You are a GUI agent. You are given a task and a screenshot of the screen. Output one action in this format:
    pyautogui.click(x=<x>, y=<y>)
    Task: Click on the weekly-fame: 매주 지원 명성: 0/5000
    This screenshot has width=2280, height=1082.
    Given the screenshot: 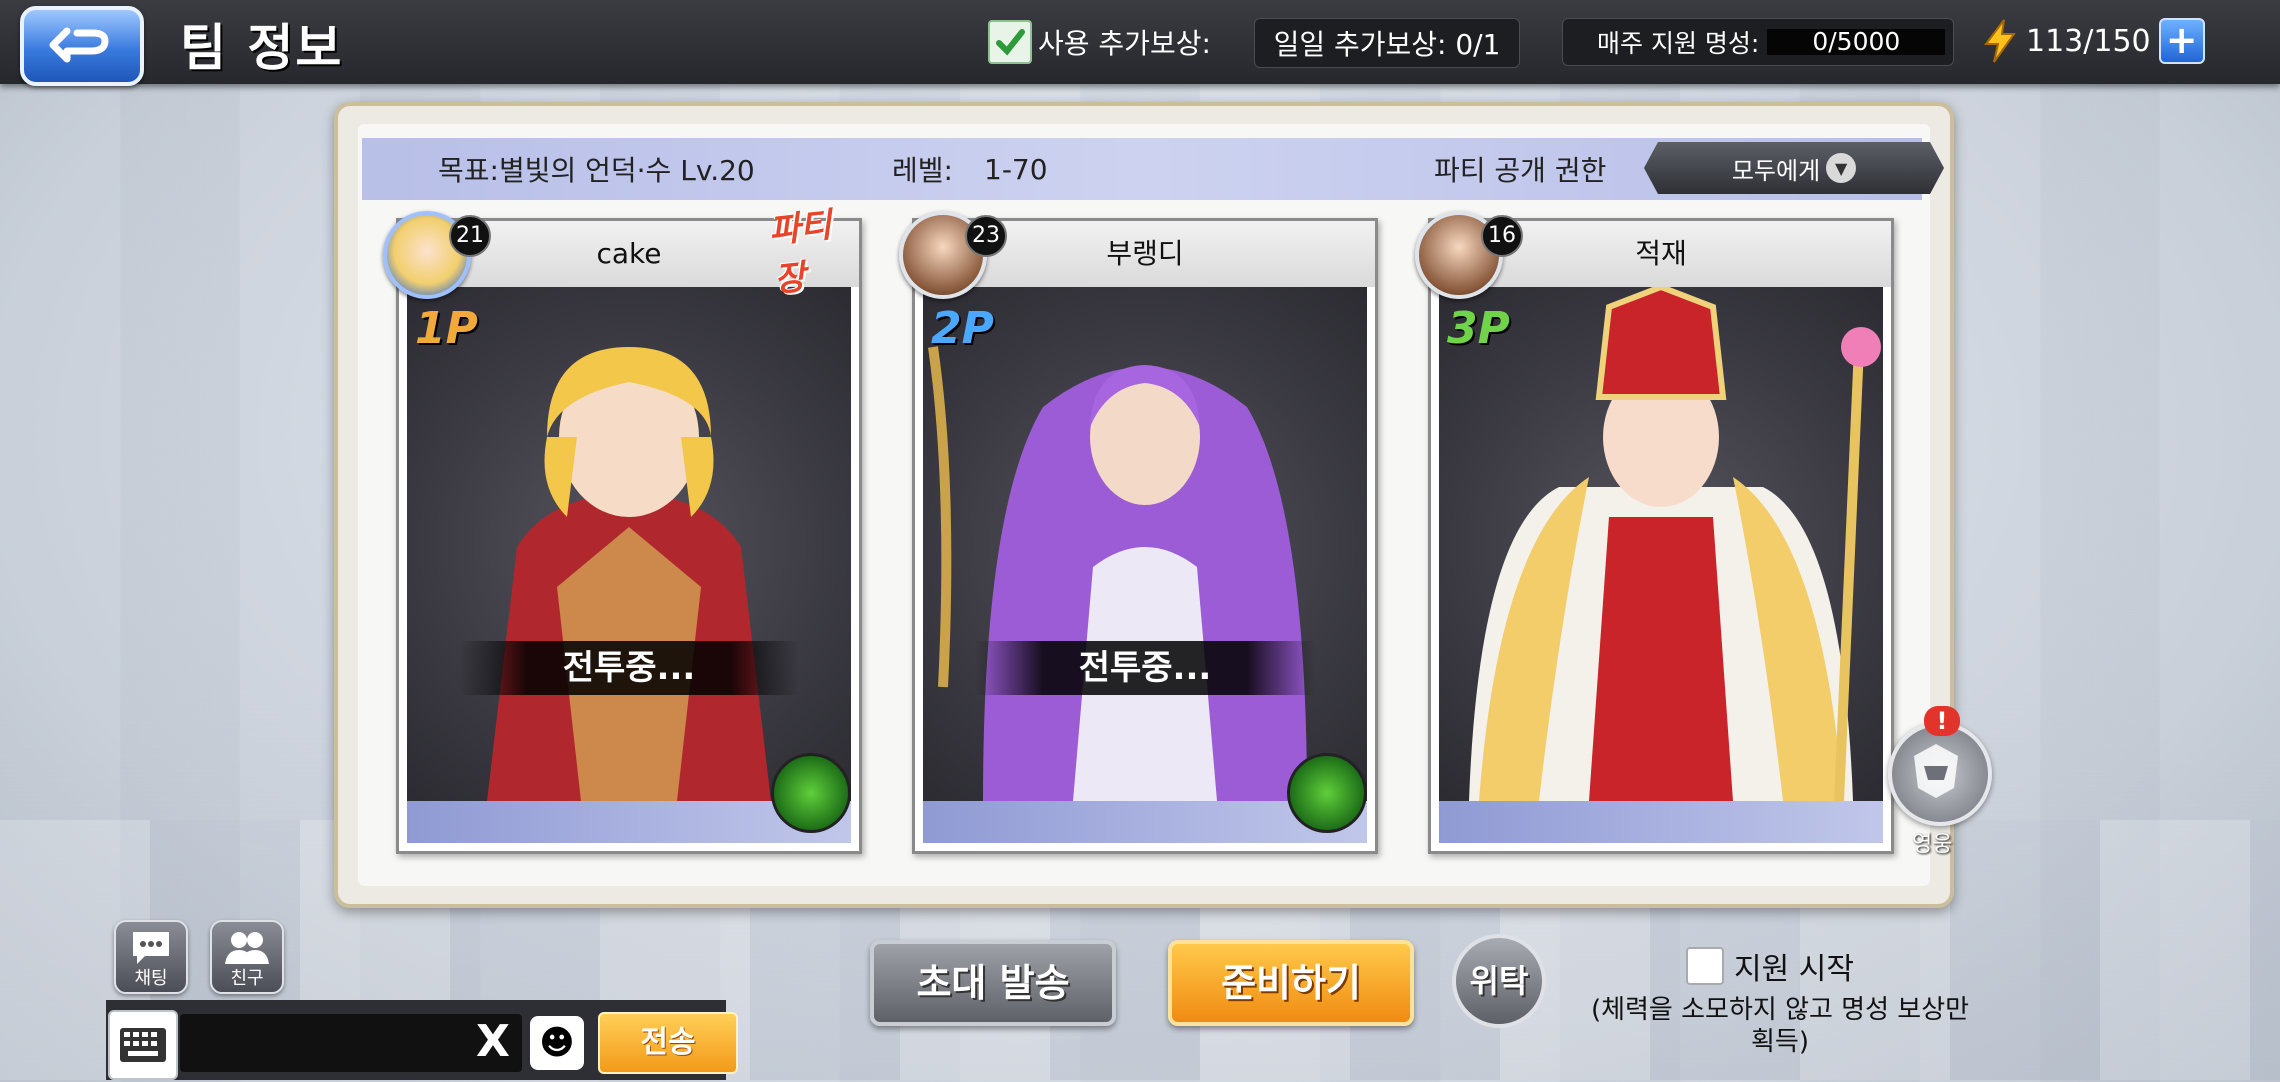 What is the action you would take?
    pyautogui.click(x=1758, y=42)
    